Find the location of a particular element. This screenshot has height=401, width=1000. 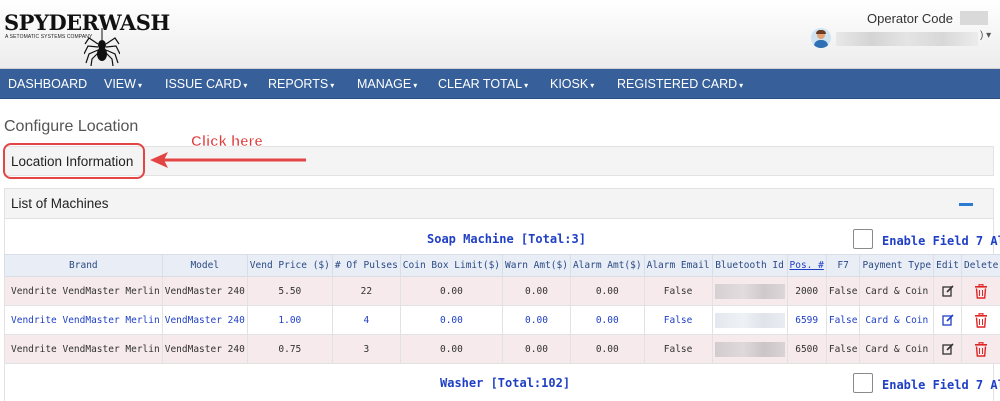

collapse-icon is located at coordinates (966, 204).